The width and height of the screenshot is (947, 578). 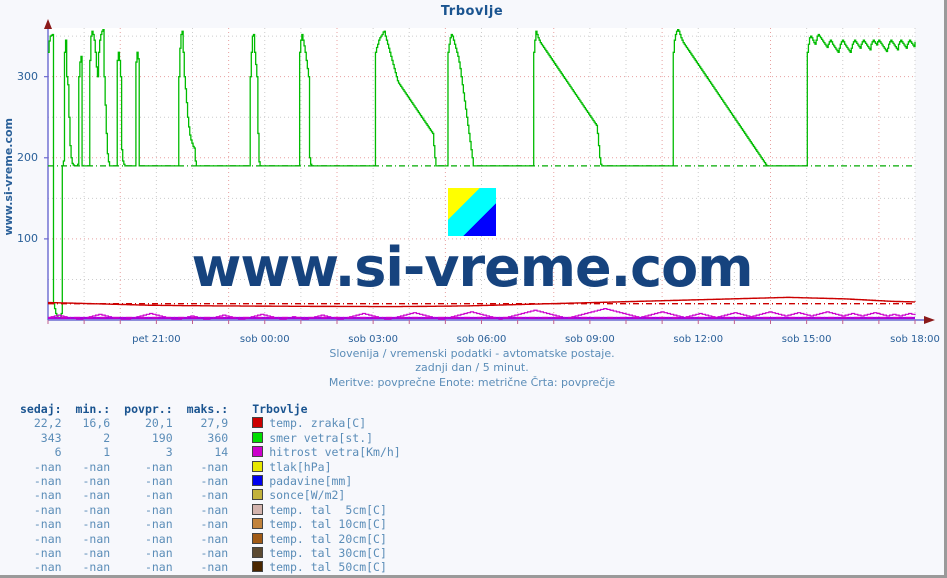 I want to click on stats-cell-maks: 27,9, so click(x=214, y=423).